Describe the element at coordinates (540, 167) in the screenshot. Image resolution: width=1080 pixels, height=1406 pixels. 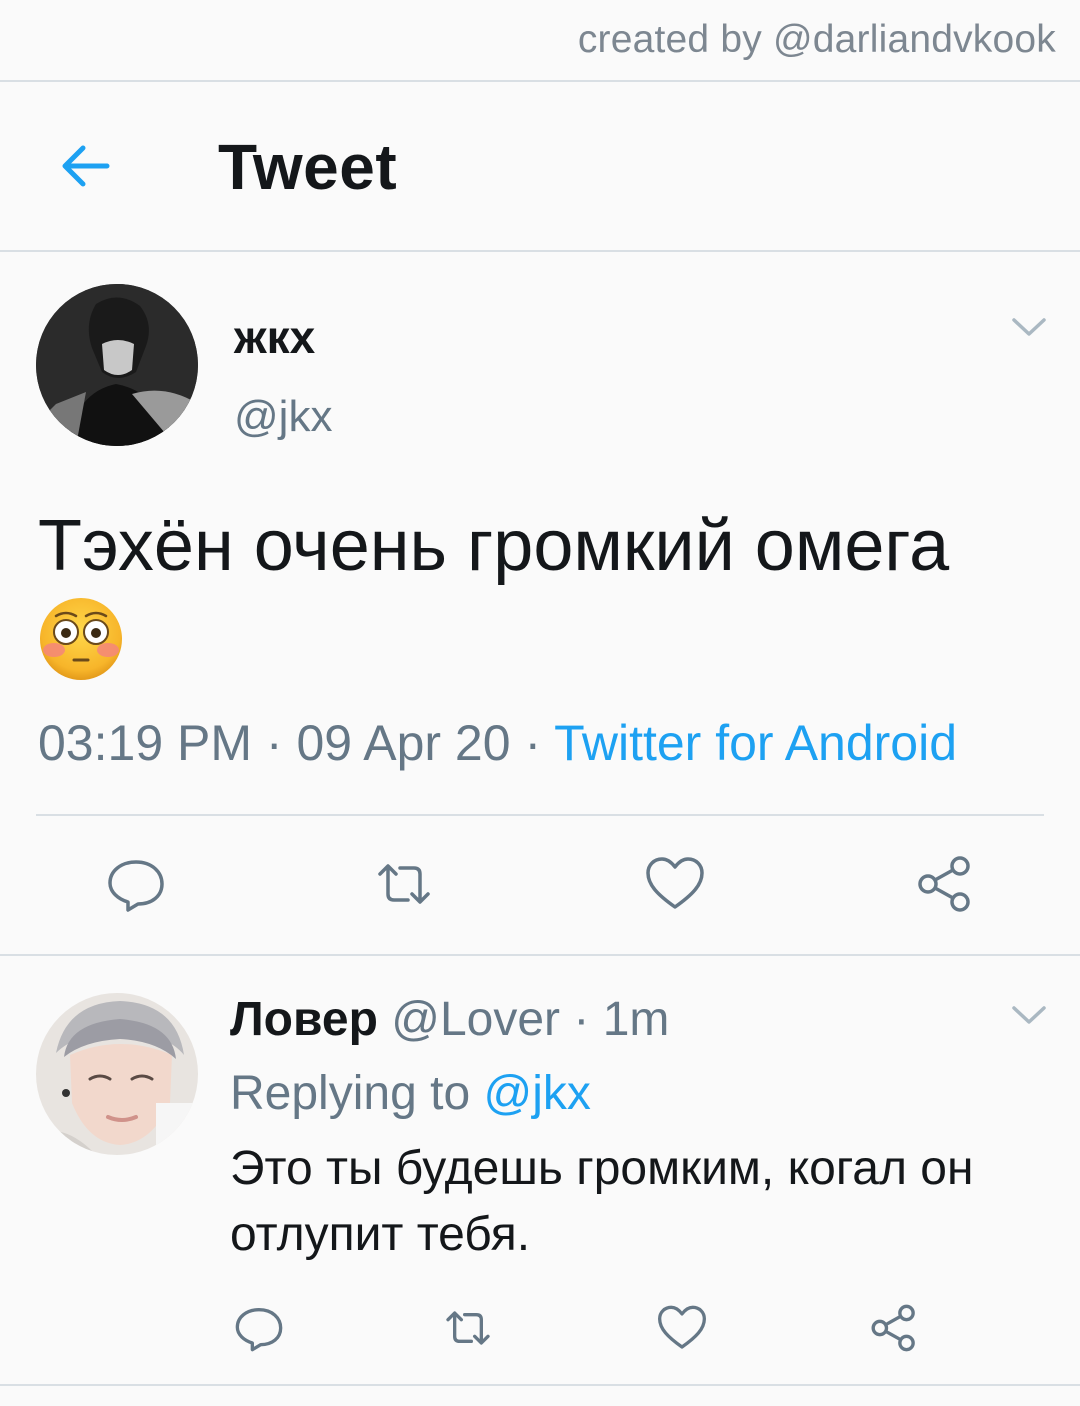
I see `header: Tweet` at that location.